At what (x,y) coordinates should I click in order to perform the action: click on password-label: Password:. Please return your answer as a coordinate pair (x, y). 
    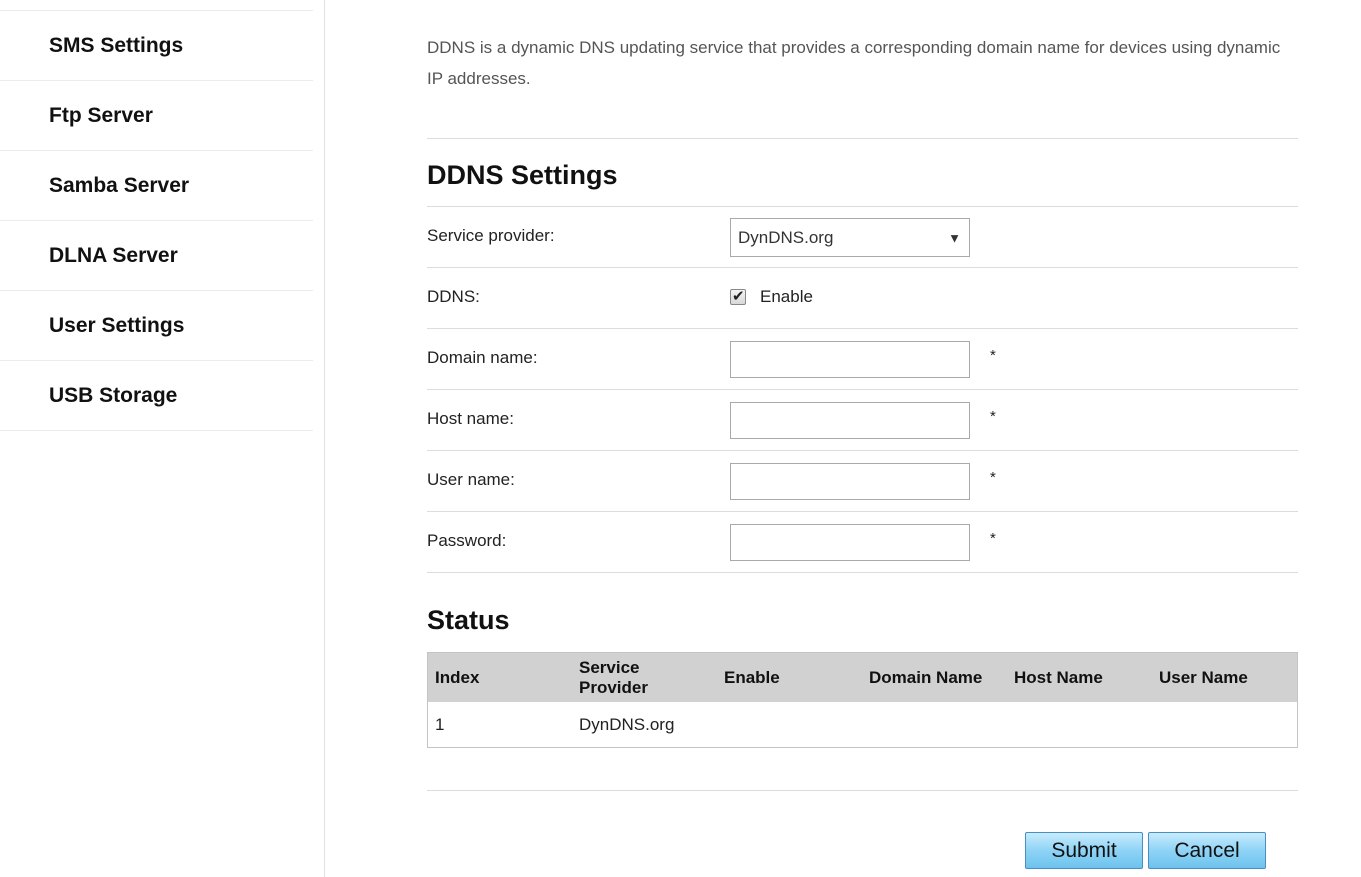
    Looking at the image, I should click on (467, 540).